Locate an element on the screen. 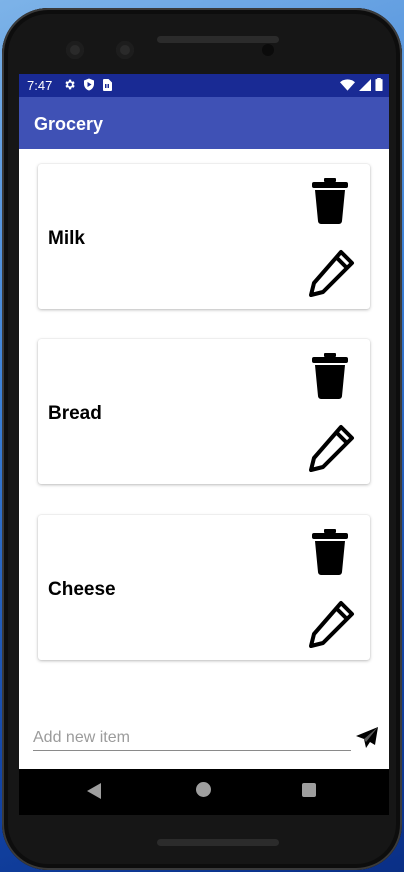 The width and height of the screenshot is (404, 872). recents-icon is located at coordinates (309, 790).